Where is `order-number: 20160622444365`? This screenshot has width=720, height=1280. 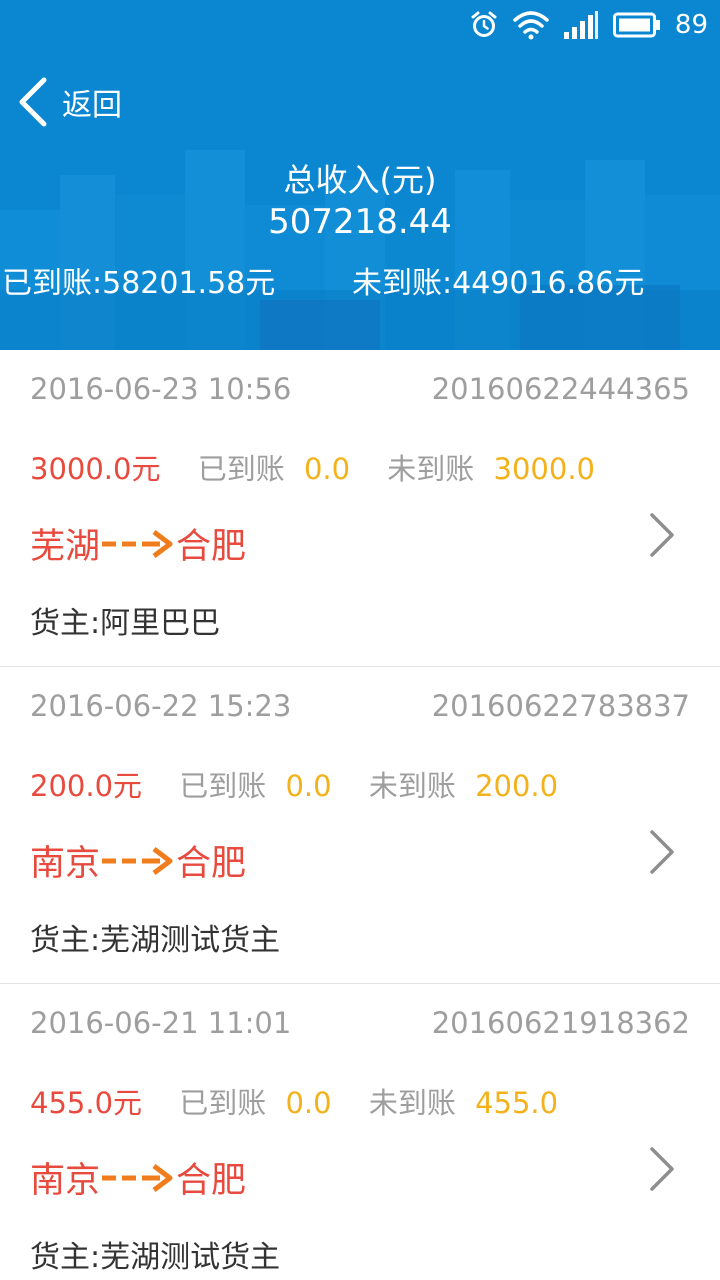
order-number: 20160622444365 is located at coordinates (560, 389).